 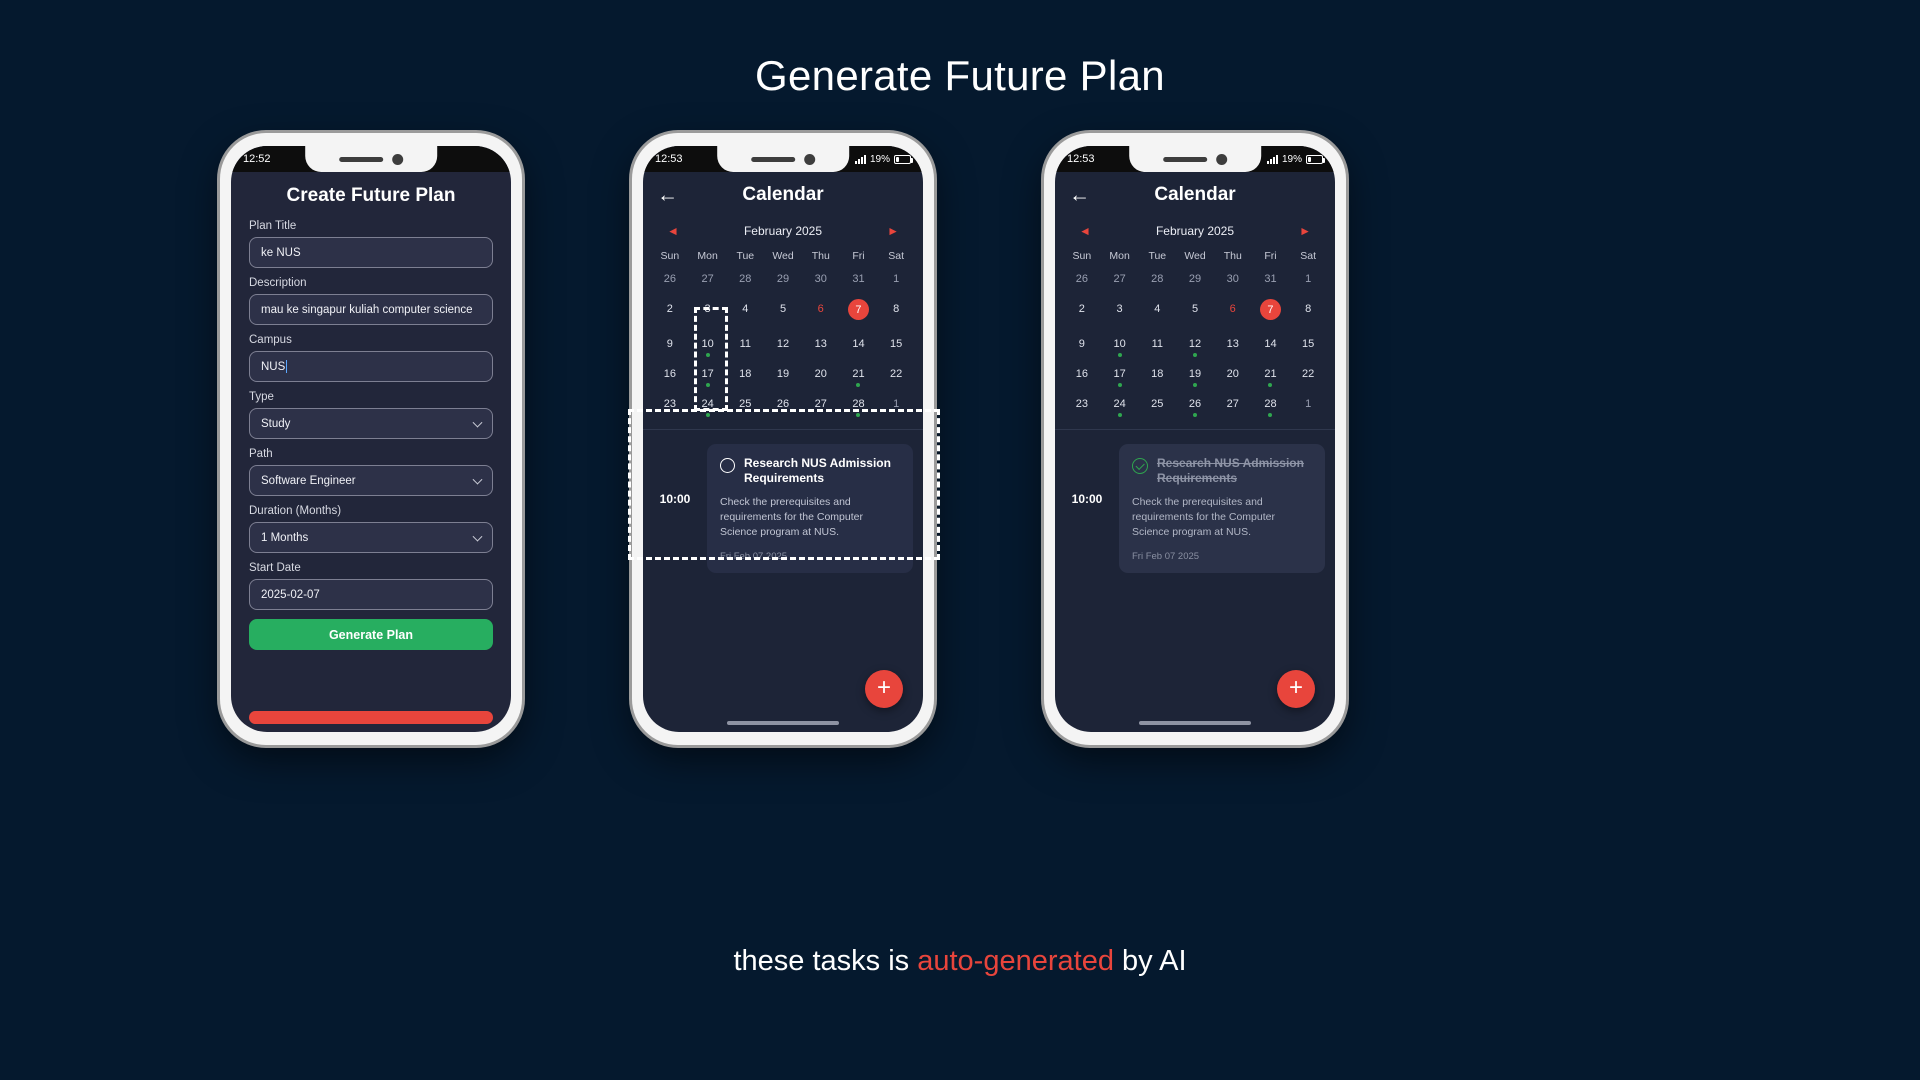 I want to click on camera-icon, so click(x=1221, y=159).